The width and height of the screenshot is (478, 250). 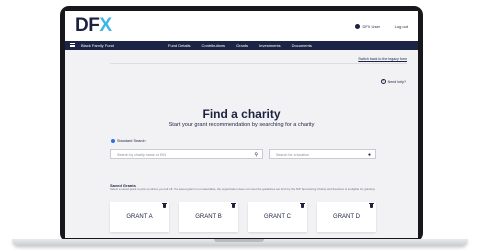 I want to click on tab-contributions: Contributions, so click(x=213, y=45).